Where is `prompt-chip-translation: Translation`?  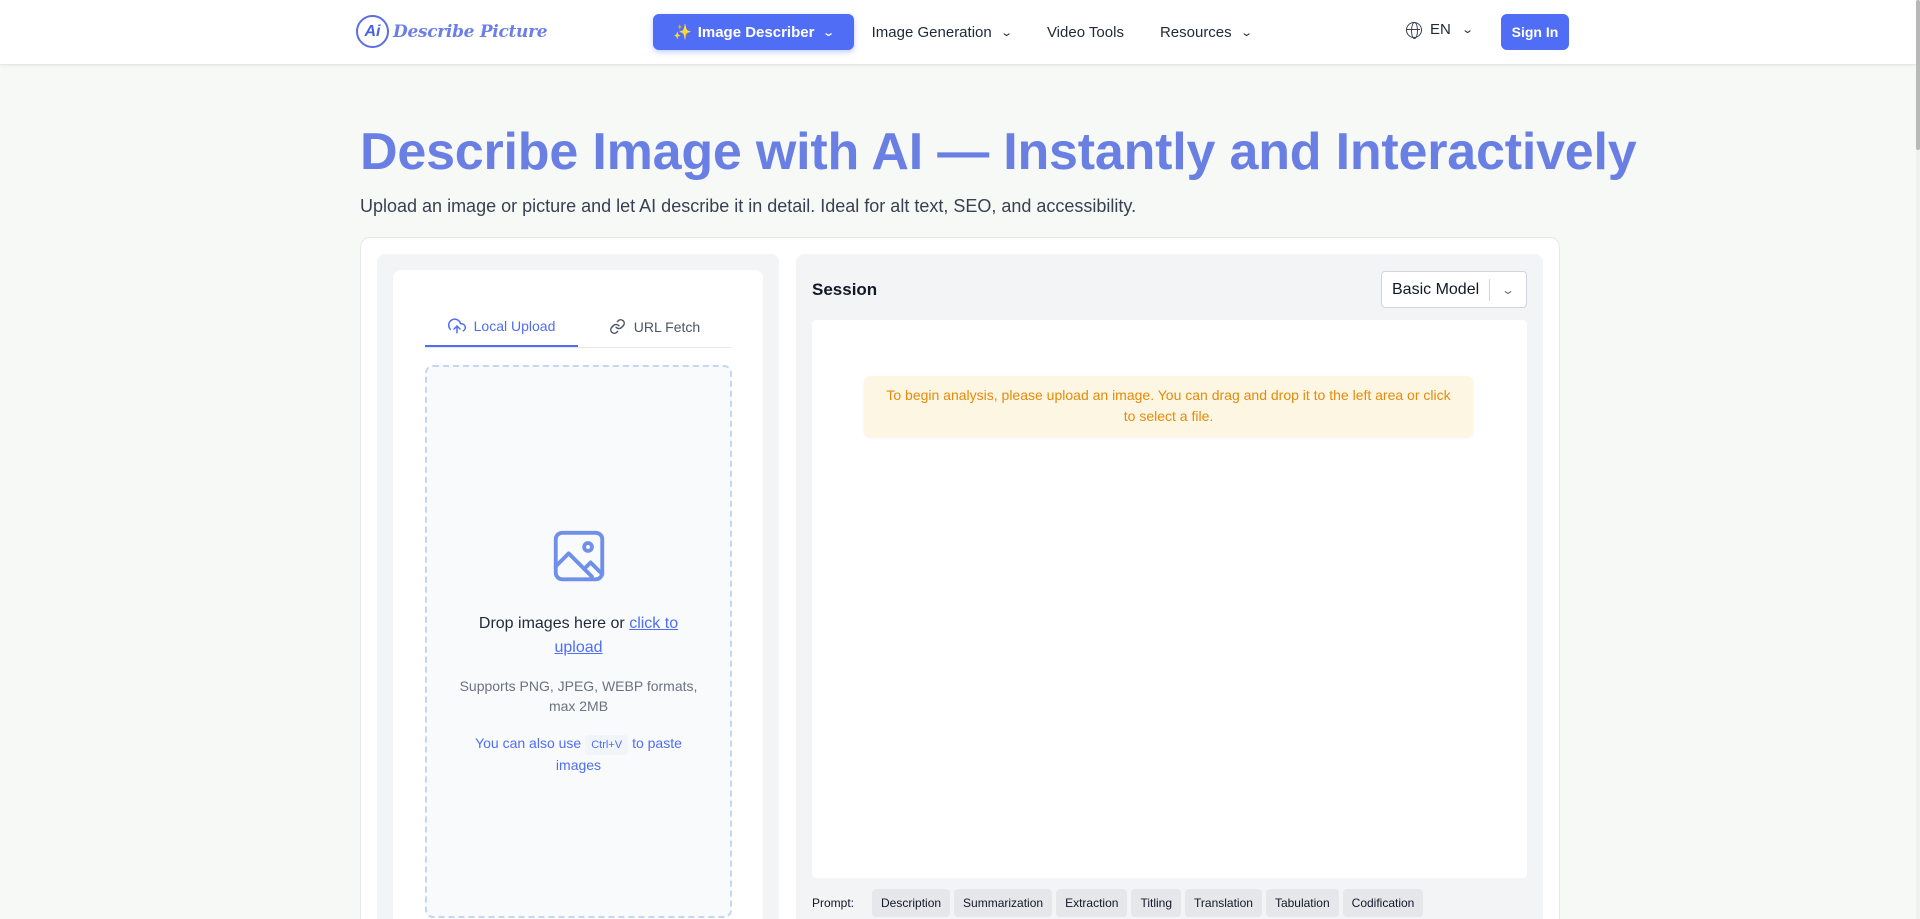 prompt-chip-translation: Translation is located at coordinates (1223, 903).